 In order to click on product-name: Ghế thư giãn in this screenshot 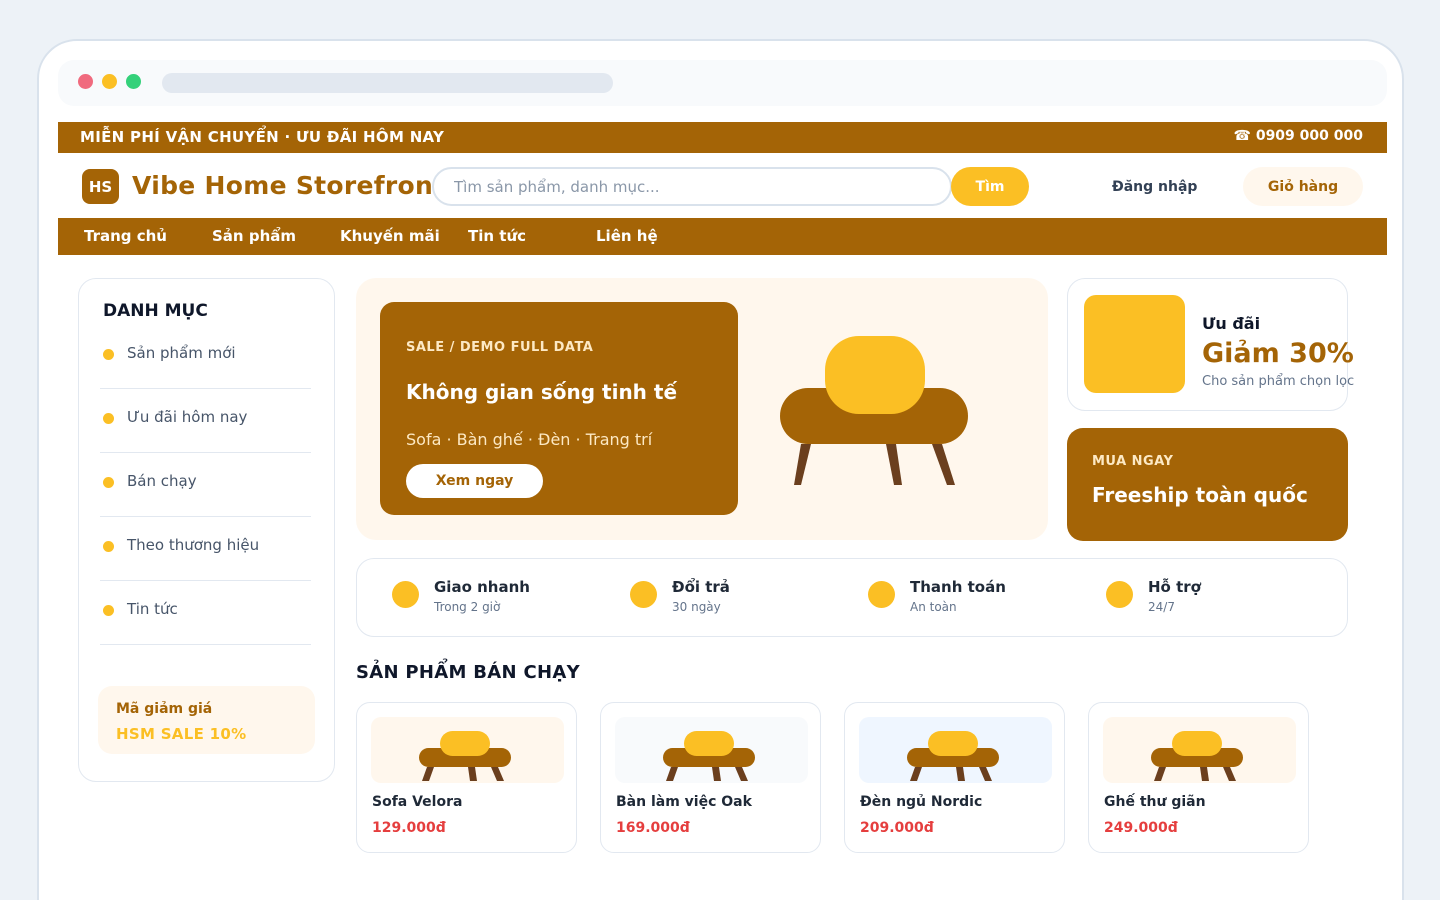, I will do `click(1155, 802)`.